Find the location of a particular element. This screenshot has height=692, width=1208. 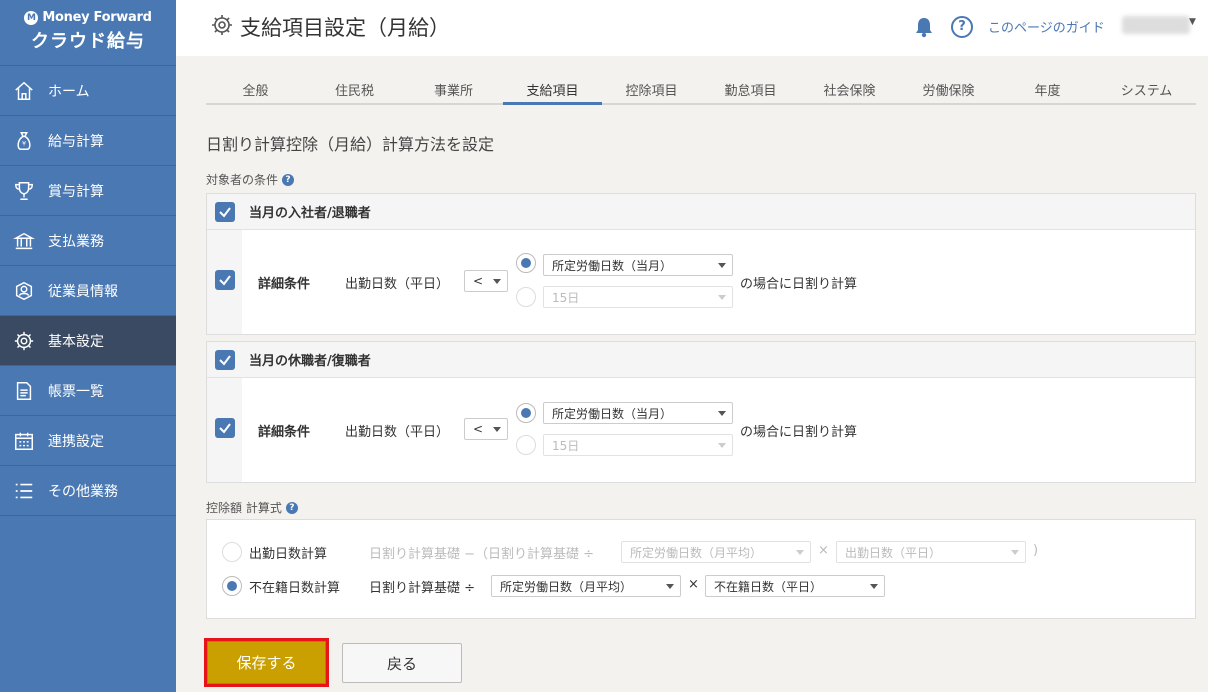

attendance-days-select: 出勤日数（平日） is located at coordinates (931, 552).